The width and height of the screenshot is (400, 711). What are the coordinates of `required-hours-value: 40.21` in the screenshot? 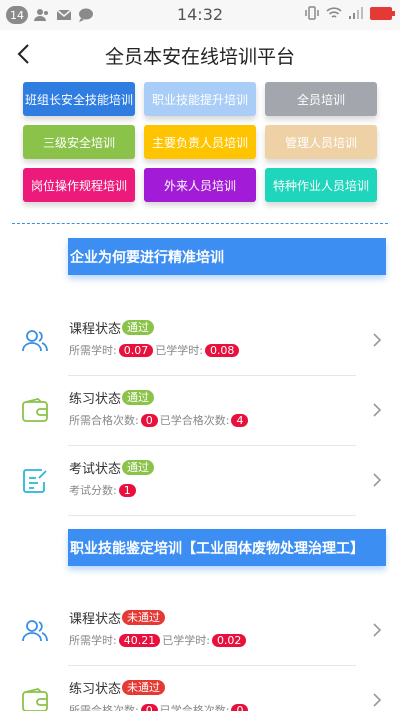 It's located at (139, 640).